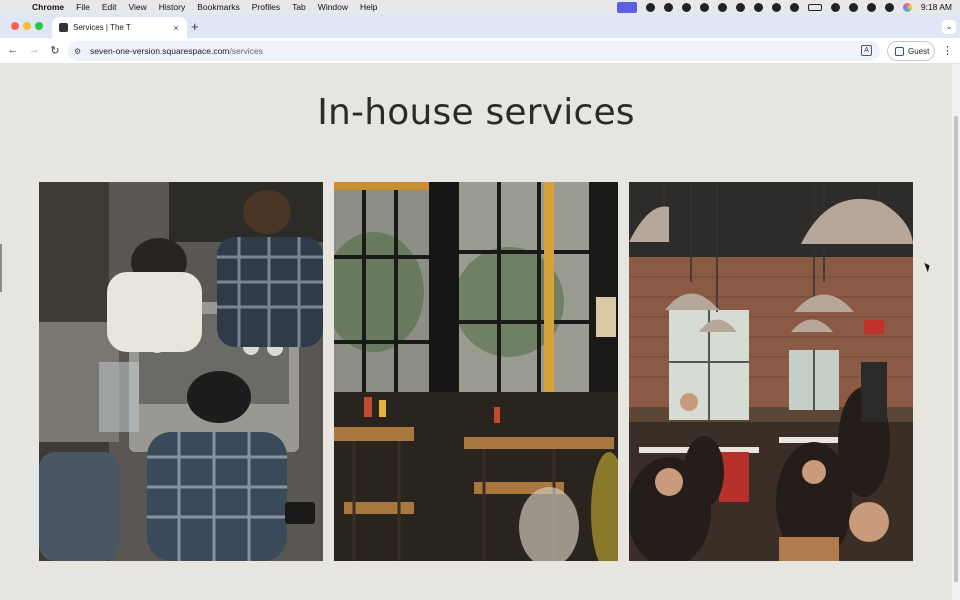 The image size is (960, 600). Describe the element at coordinates (13, 50) in the screenshot. I see `back-button: ←` at that location.